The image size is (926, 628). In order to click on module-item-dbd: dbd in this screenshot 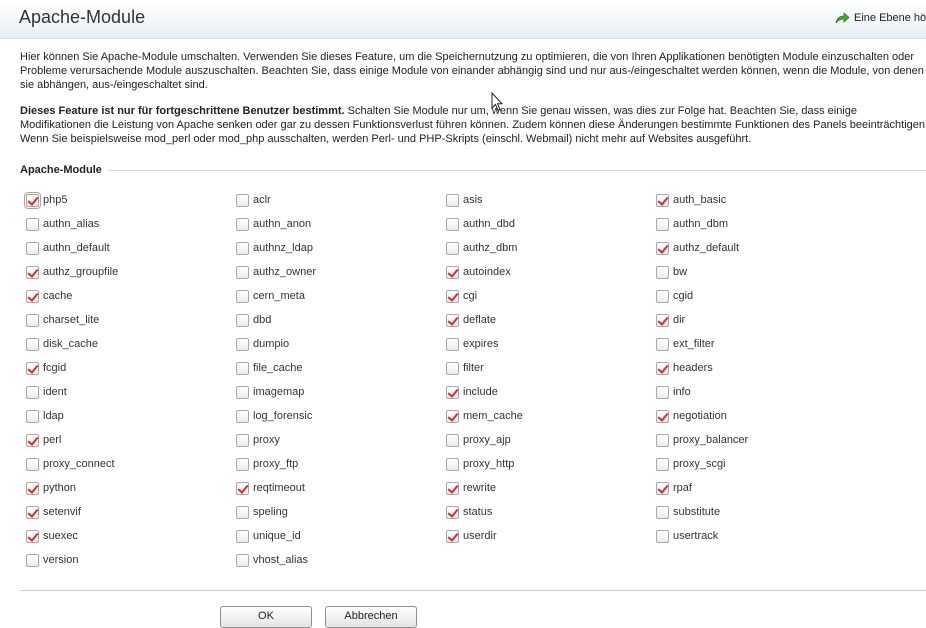, I will do `click(335, 320)`.